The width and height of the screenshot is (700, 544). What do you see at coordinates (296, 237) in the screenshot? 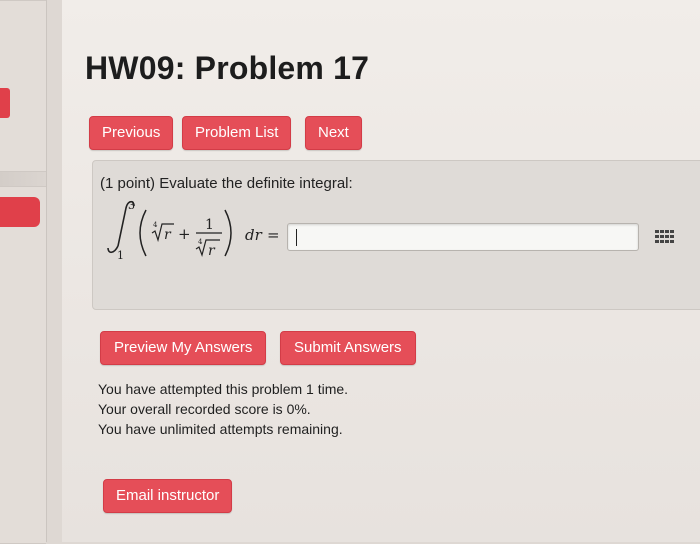
I see `text-caret` at bounding box center [296, 237].